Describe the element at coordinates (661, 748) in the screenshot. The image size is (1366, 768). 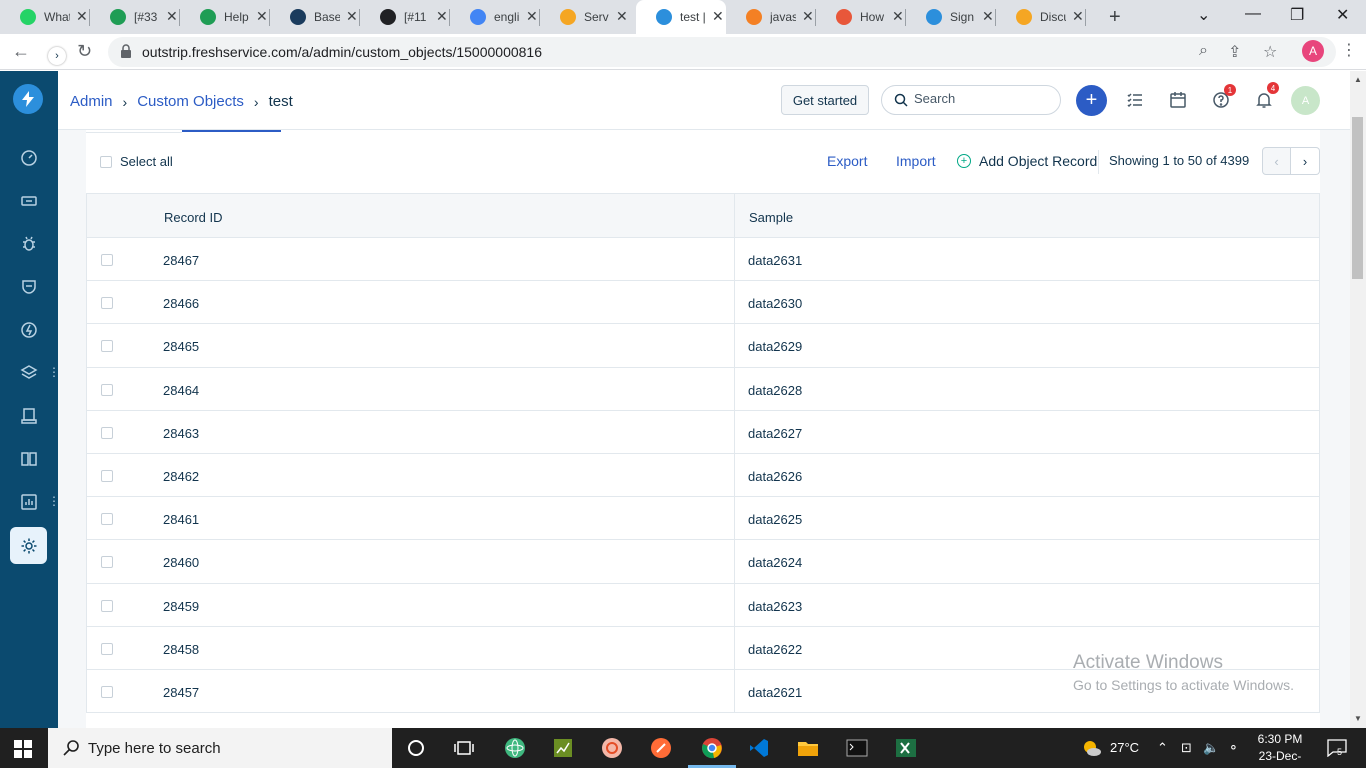
I see `postman-icon` at that location.